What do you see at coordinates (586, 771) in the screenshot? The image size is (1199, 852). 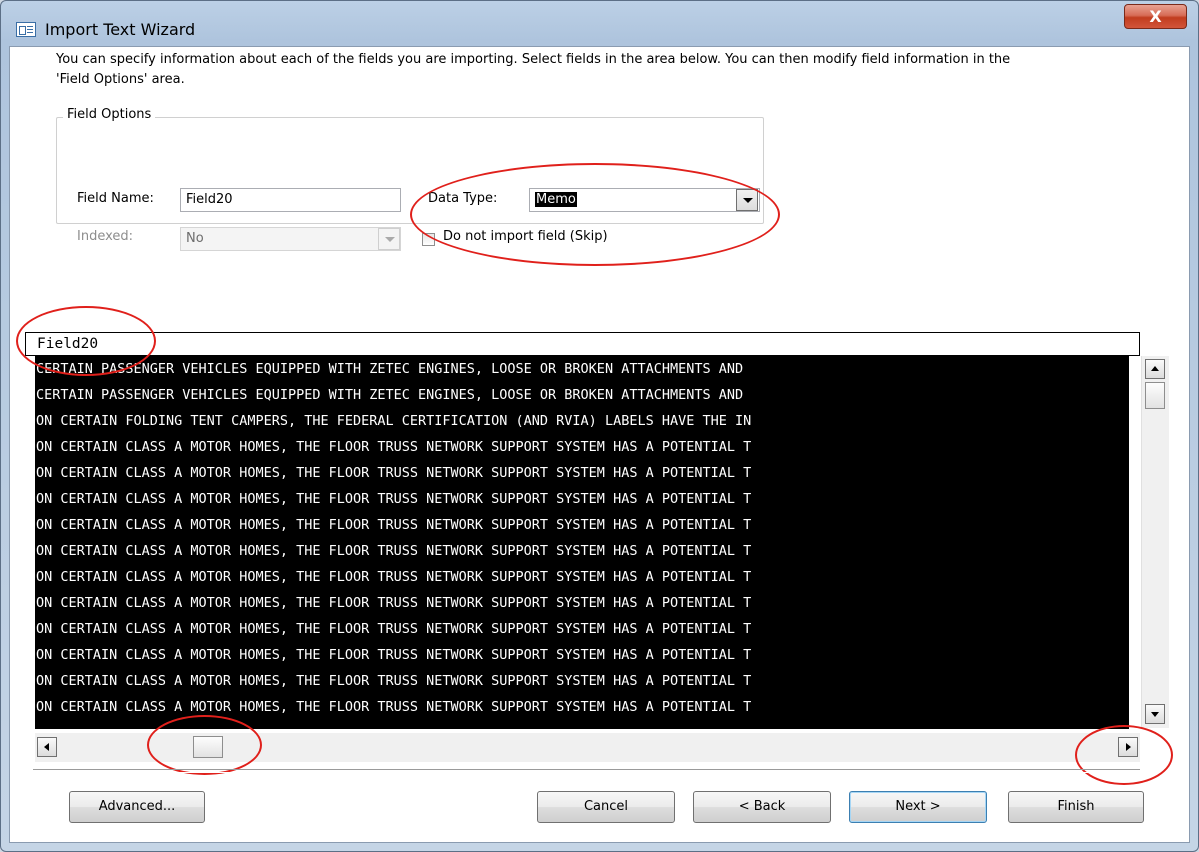 I see `button-separator` at bounding box center [586, 771].